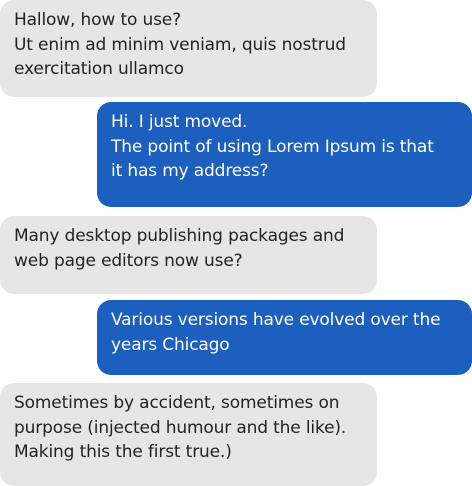 The height and width of the screenshot is (486, 472). Describe the element at coordinates (190, 171) in the screenshot. I see `message-text-line: it has my address?` at that location.